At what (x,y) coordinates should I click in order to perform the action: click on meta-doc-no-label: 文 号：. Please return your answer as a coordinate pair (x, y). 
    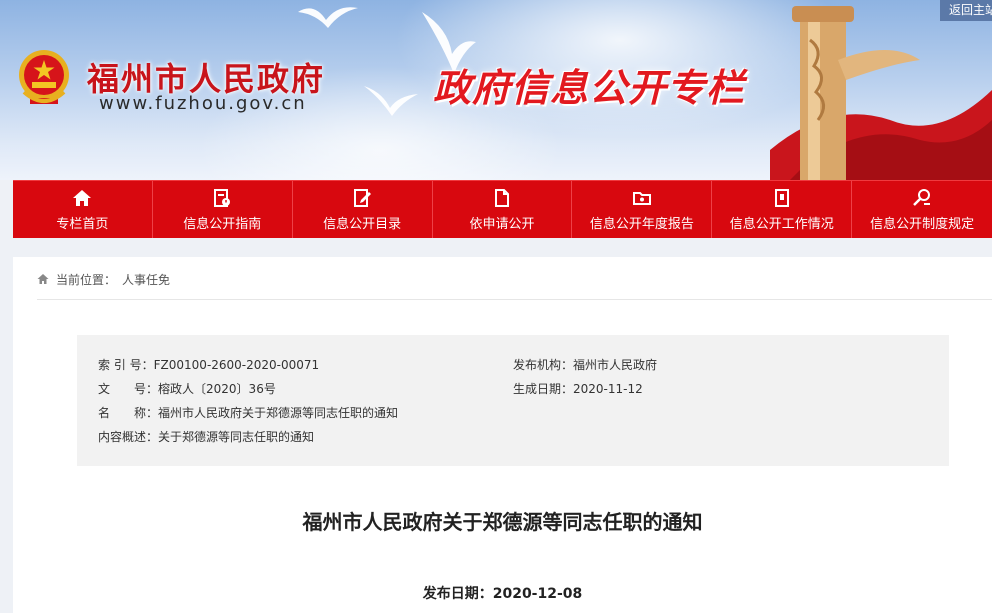
    Looking at the image, I should click on (128, 389).